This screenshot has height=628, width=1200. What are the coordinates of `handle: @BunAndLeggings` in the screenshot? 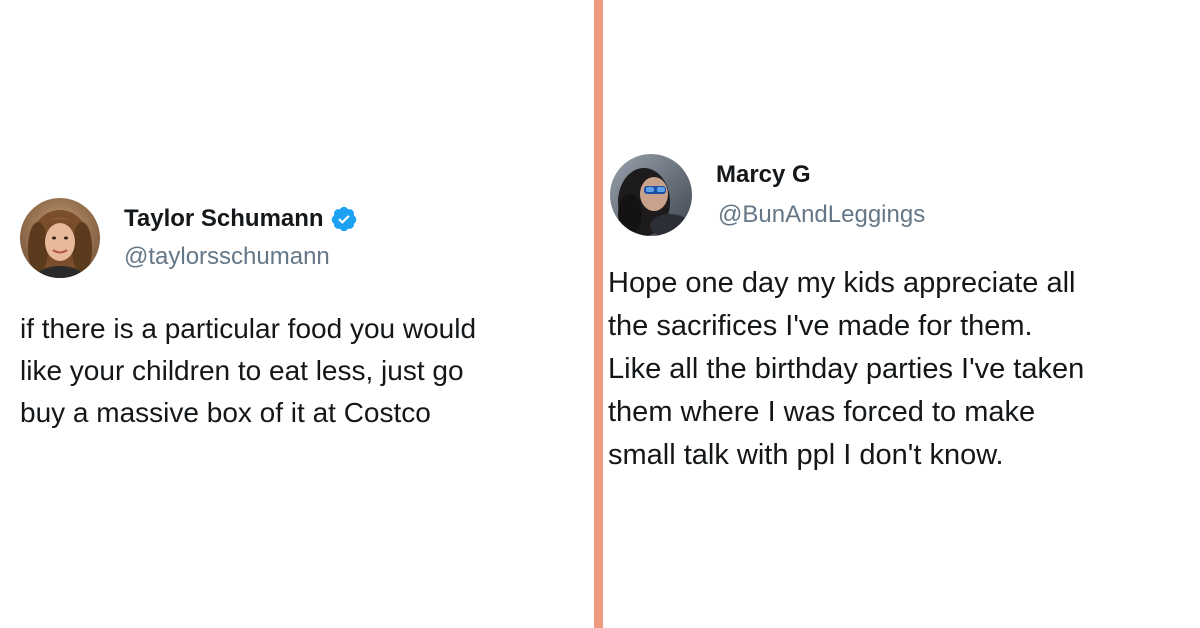 It's located at (821, 215).